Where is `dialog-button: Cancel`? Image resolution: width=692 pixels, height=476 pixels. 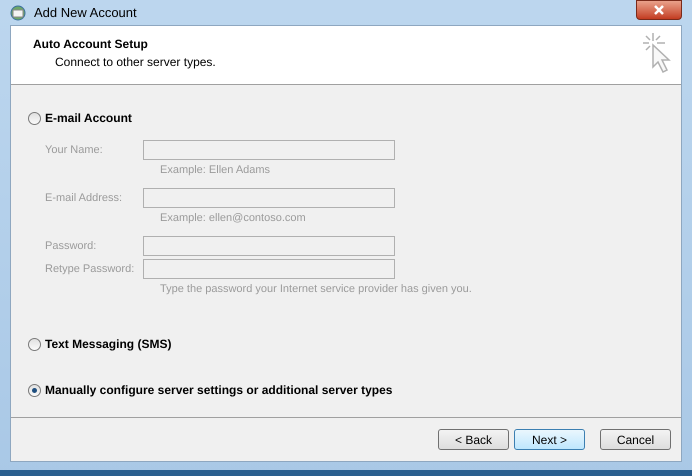
dialog-button: Cancel is located at coordinates (635, 439).